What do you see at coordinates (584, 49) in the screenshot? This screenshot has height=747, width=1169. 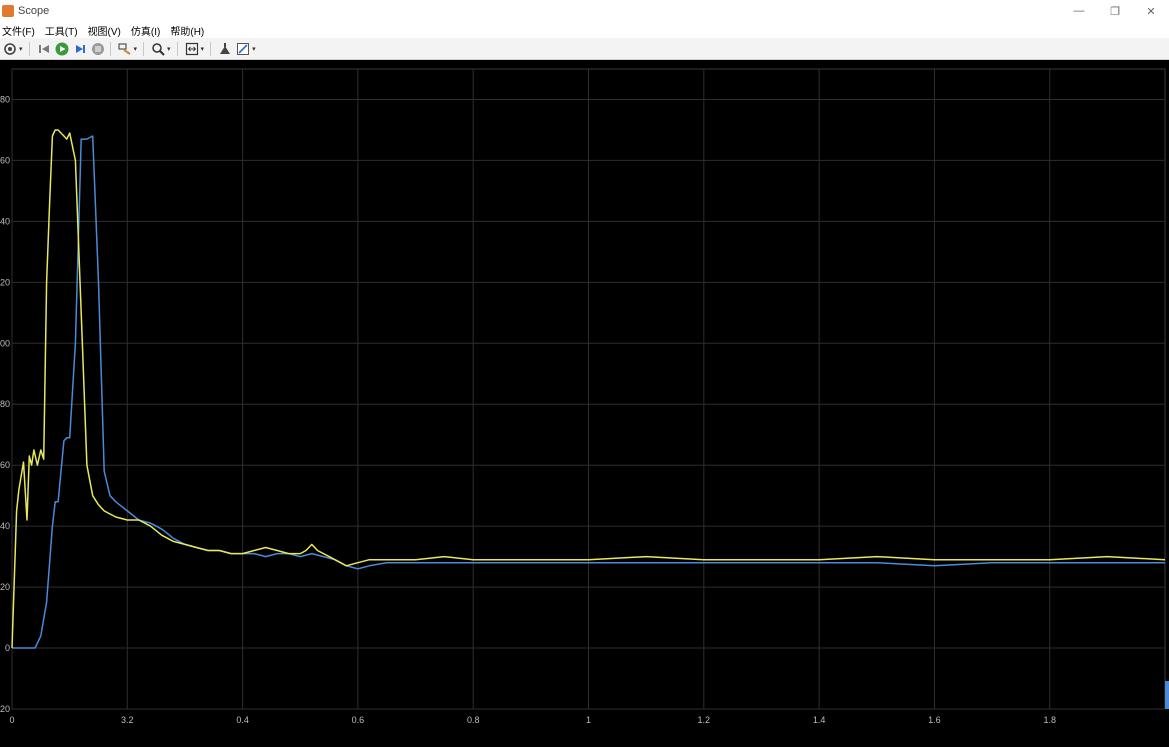 I see `toolbar: ▾ ▾ ▾ ▾ ▾` at bounding box center [584, 49].